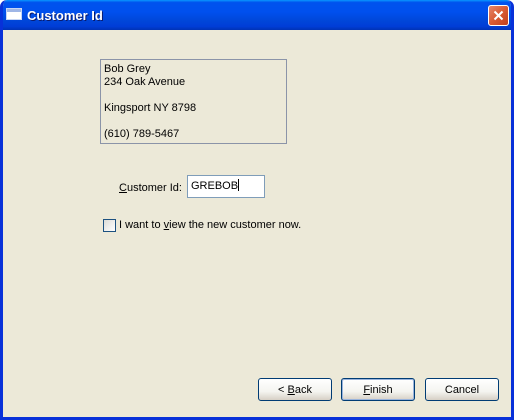 The image size is (514, 420). What do you see at coordinates (257, 15) in the screenshot?
I see `title-bar: Customer Id` at bounding box center [257, 15].